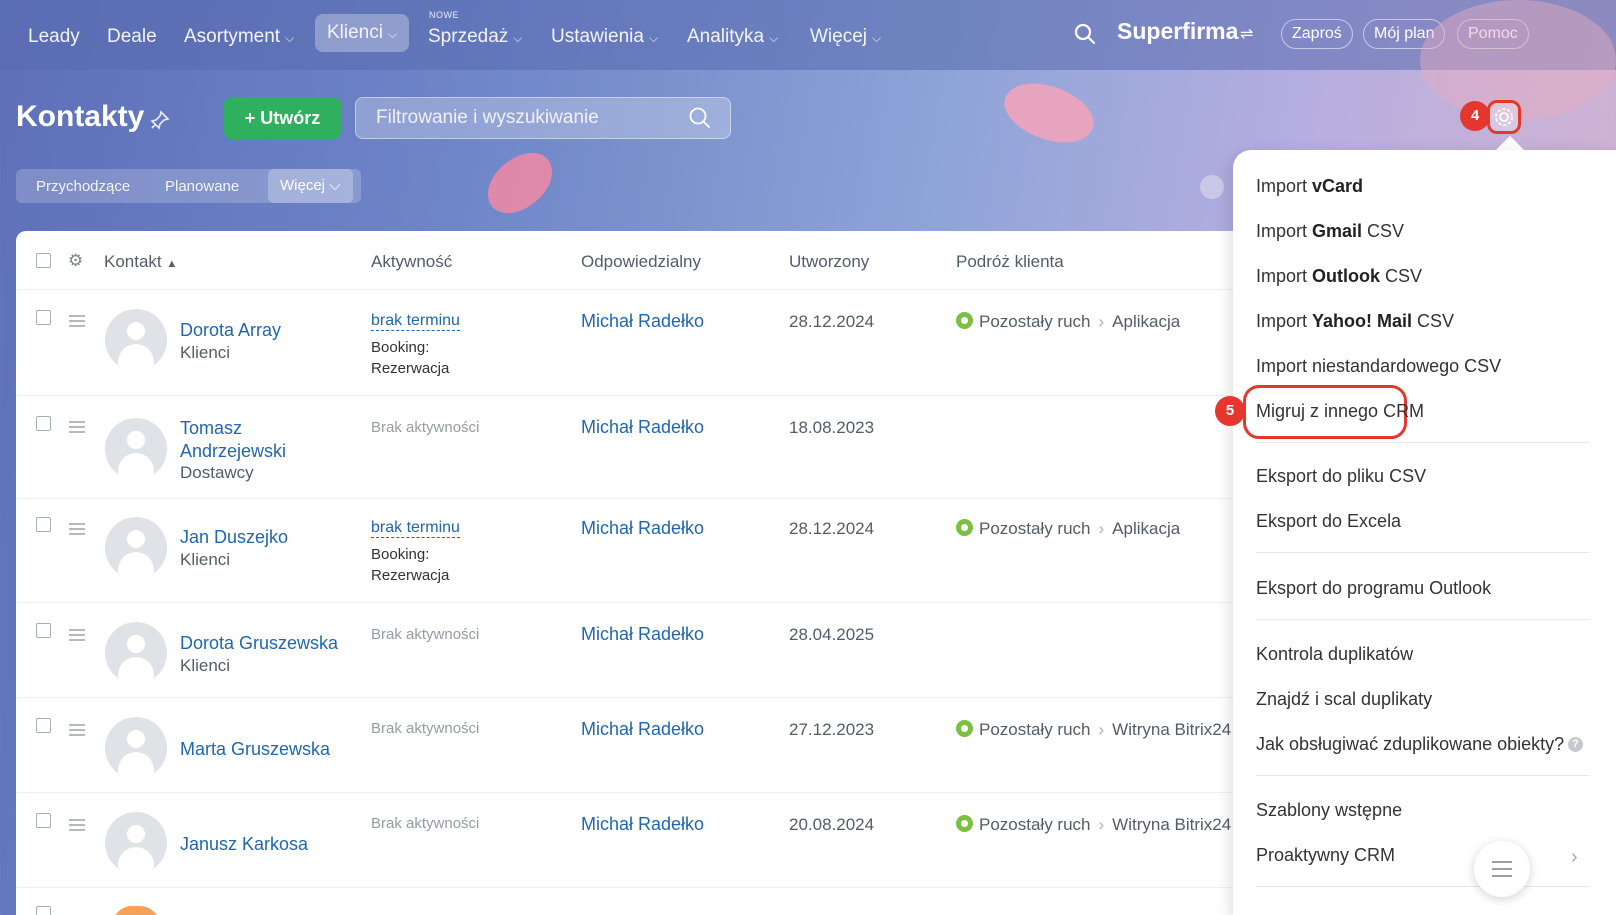 Image resolution: width=1616 pixels, height=915 pixels. I want to click on menu-item-find-merge-duplicates: Znajdź i scal duplikaty, so click(1344, 699).